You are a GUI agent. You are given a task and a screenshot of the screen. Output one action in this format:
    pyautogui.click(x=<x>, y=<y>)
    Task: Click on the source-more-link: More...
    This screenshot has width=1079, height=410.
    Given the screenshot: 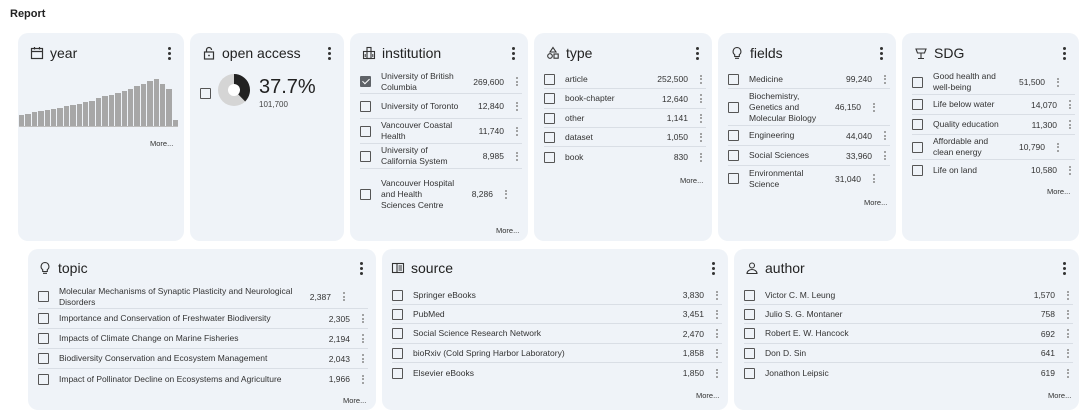 What is the action you would take?
    pyautogui.click(x=707, y=395)
    